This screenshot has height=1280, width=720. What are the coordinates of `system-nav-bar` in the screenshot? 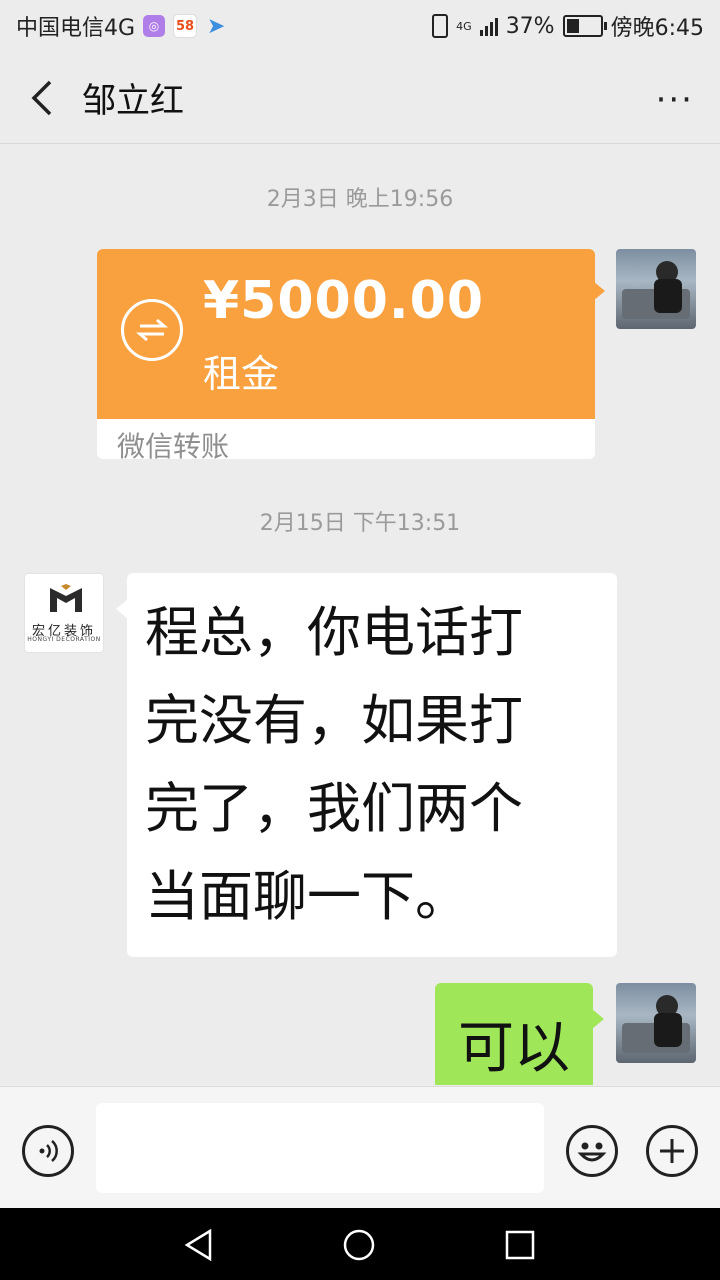 It's located at (360, 1244).